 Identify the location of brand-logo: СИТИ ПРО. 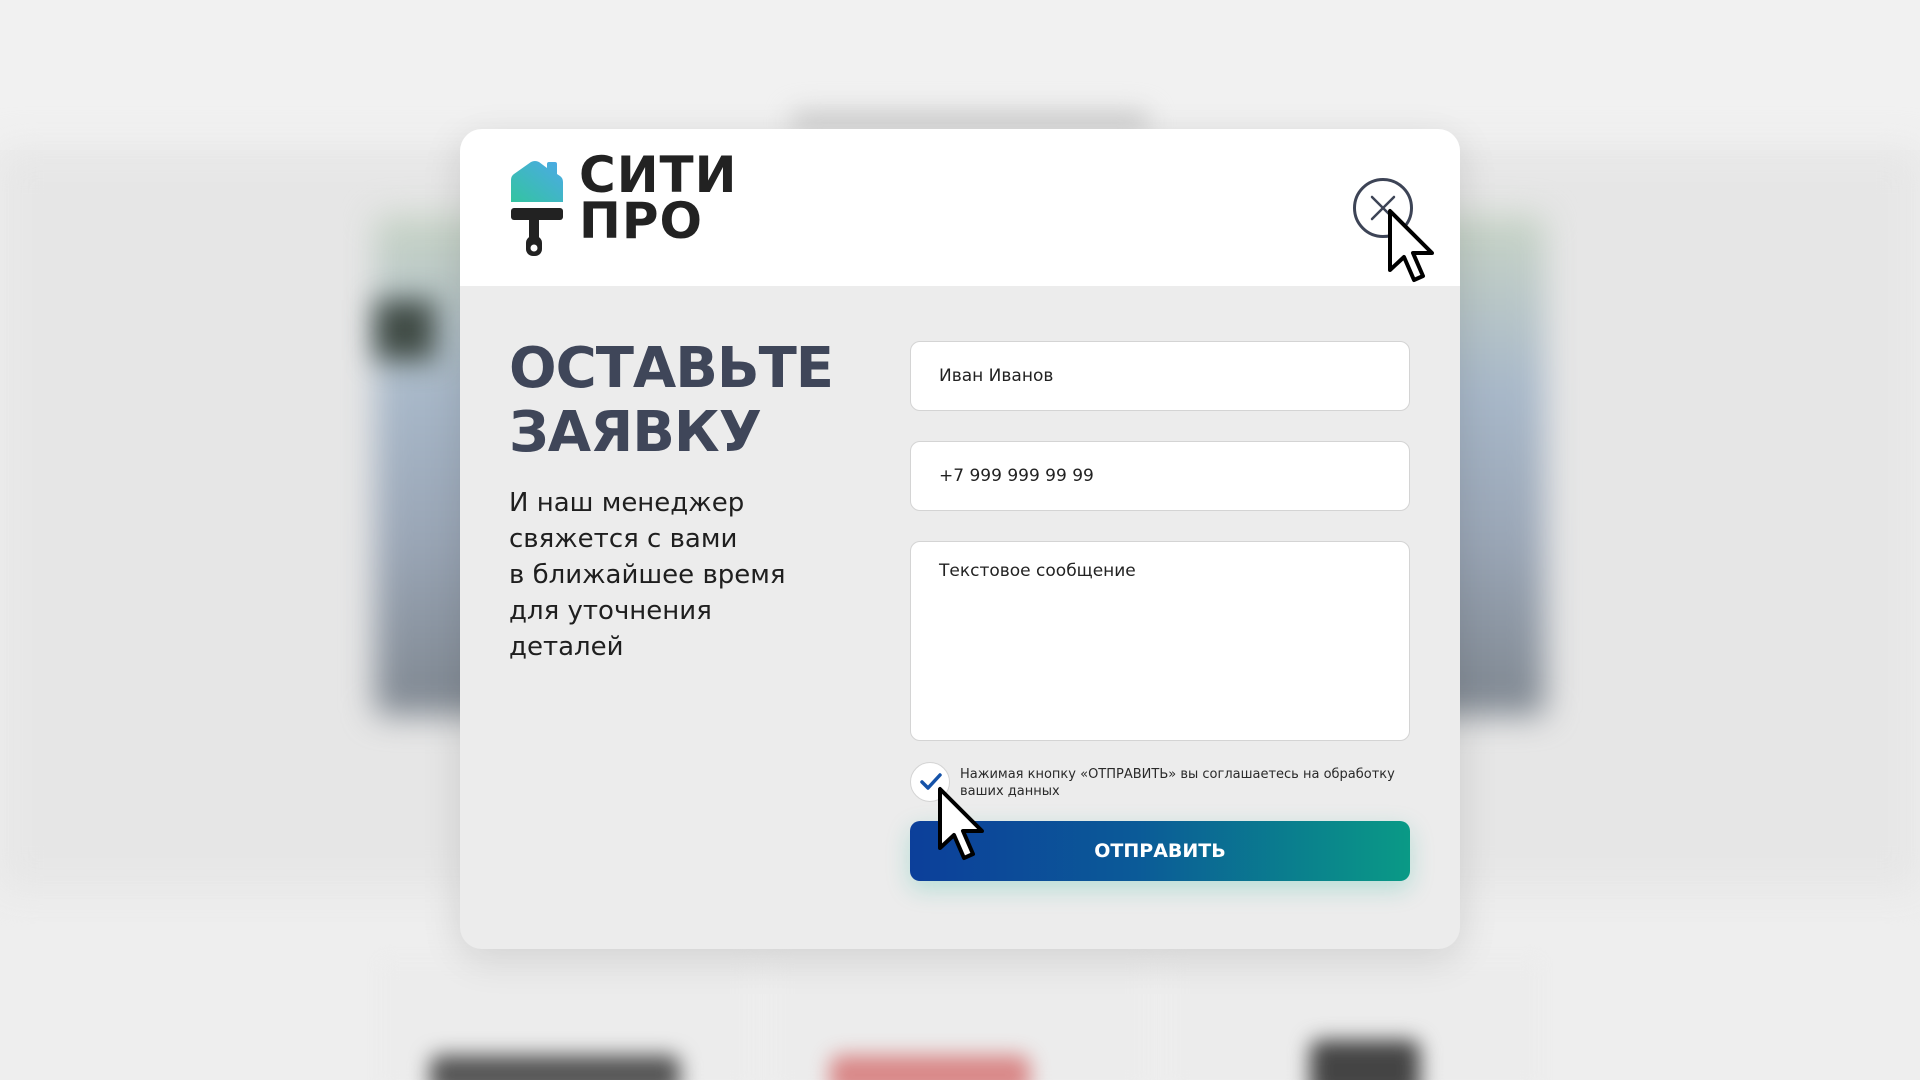
(654, 205).